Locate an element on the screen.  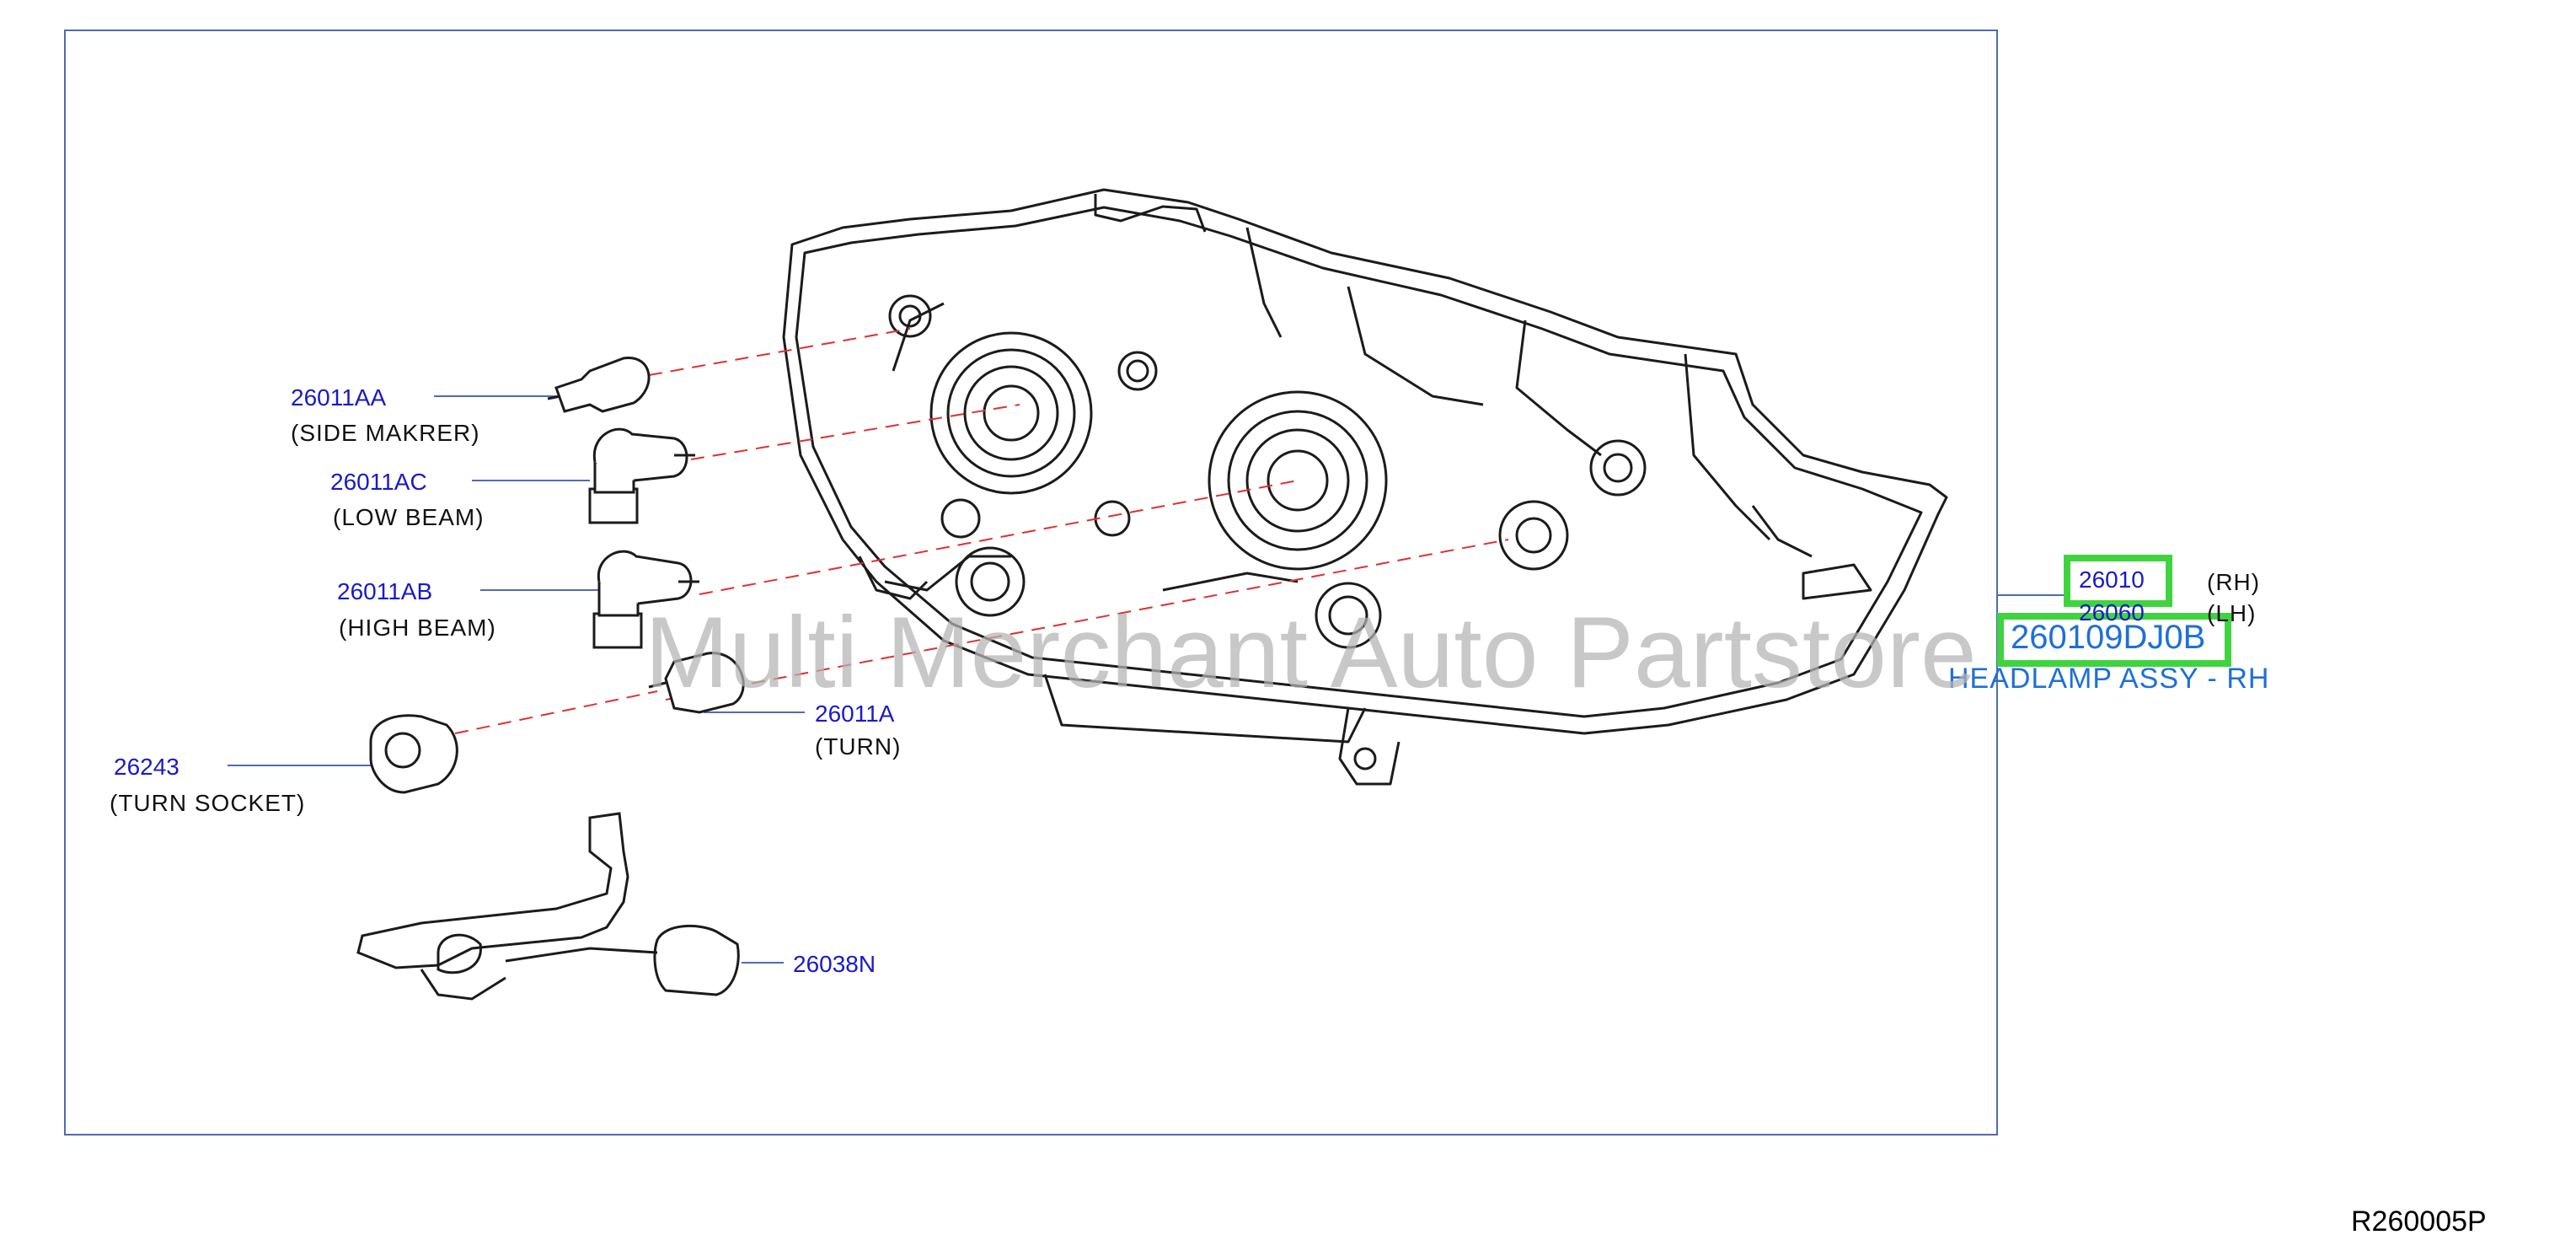
side-marker-bulb-drawing is located at coordinates (599, 385).